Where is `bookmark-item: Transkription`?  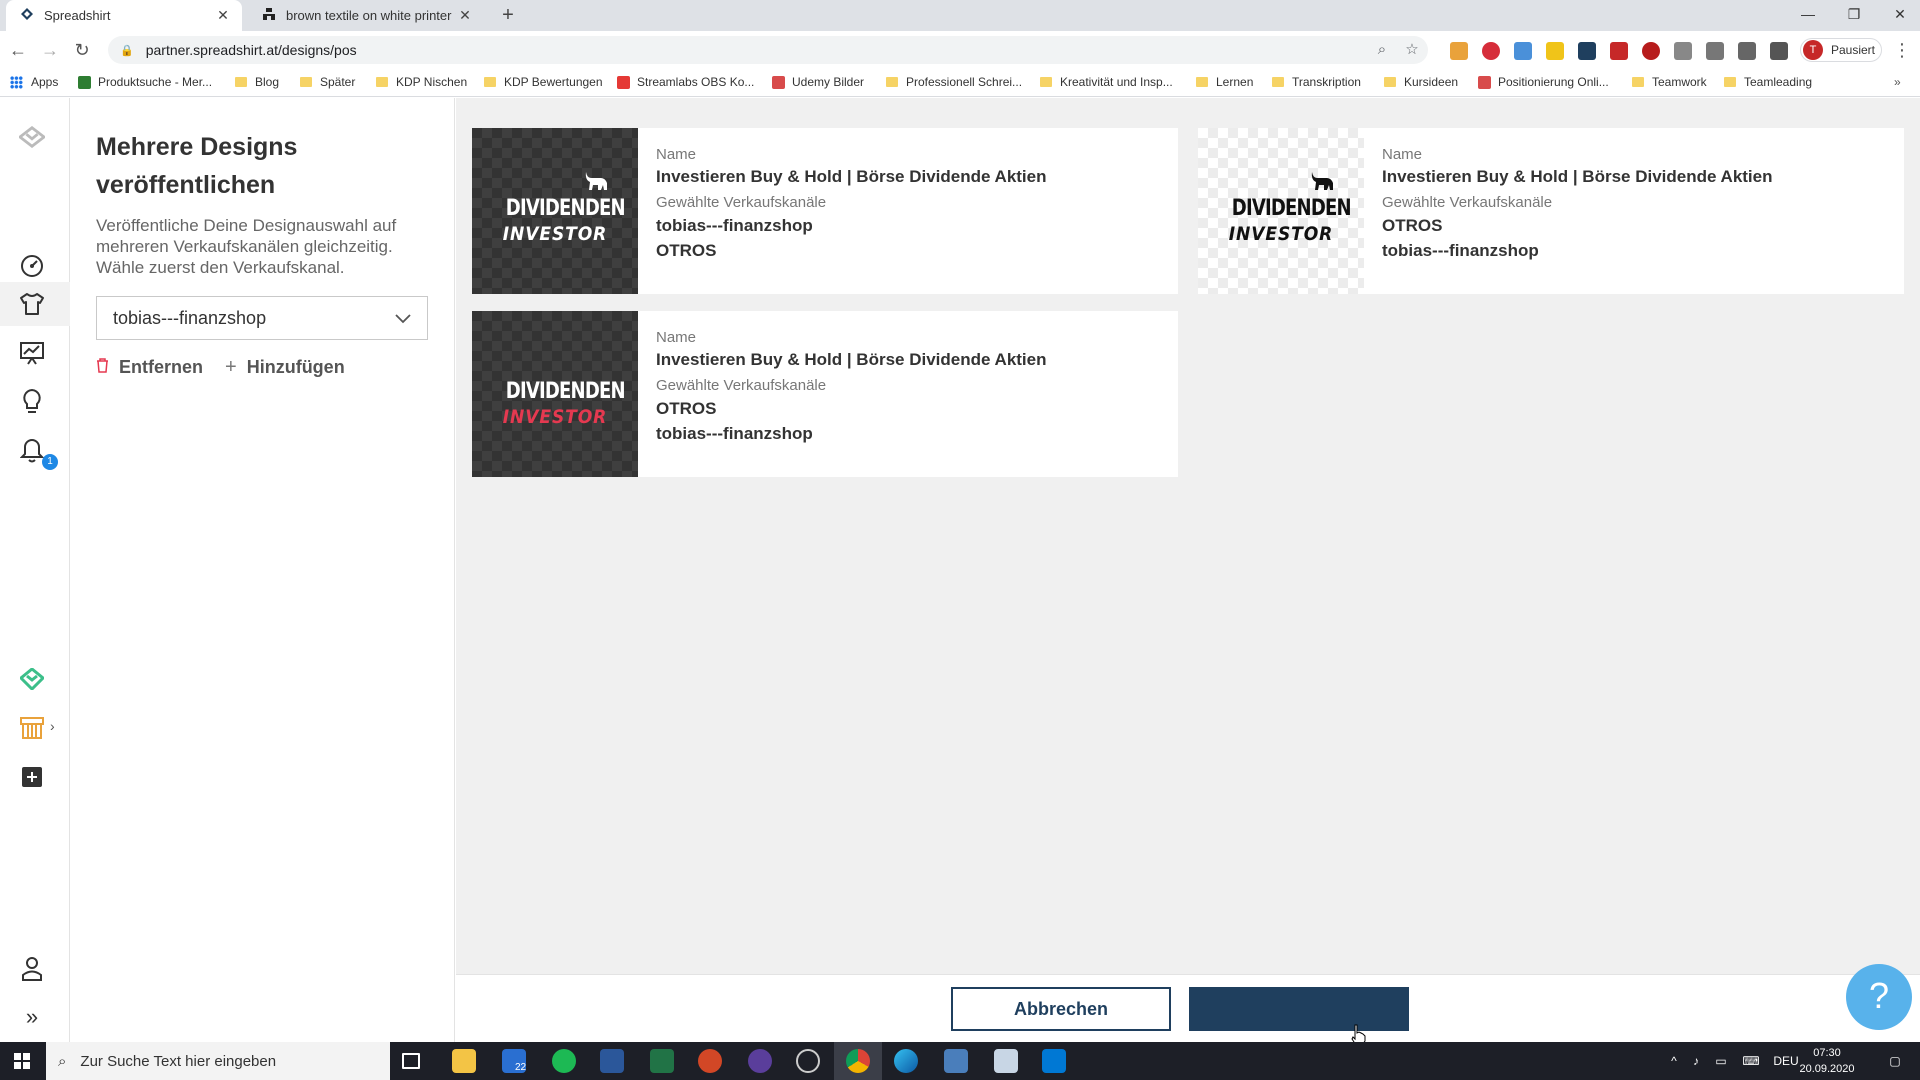
bookmark-item: Transkription is located at coordinates (1316, 82).